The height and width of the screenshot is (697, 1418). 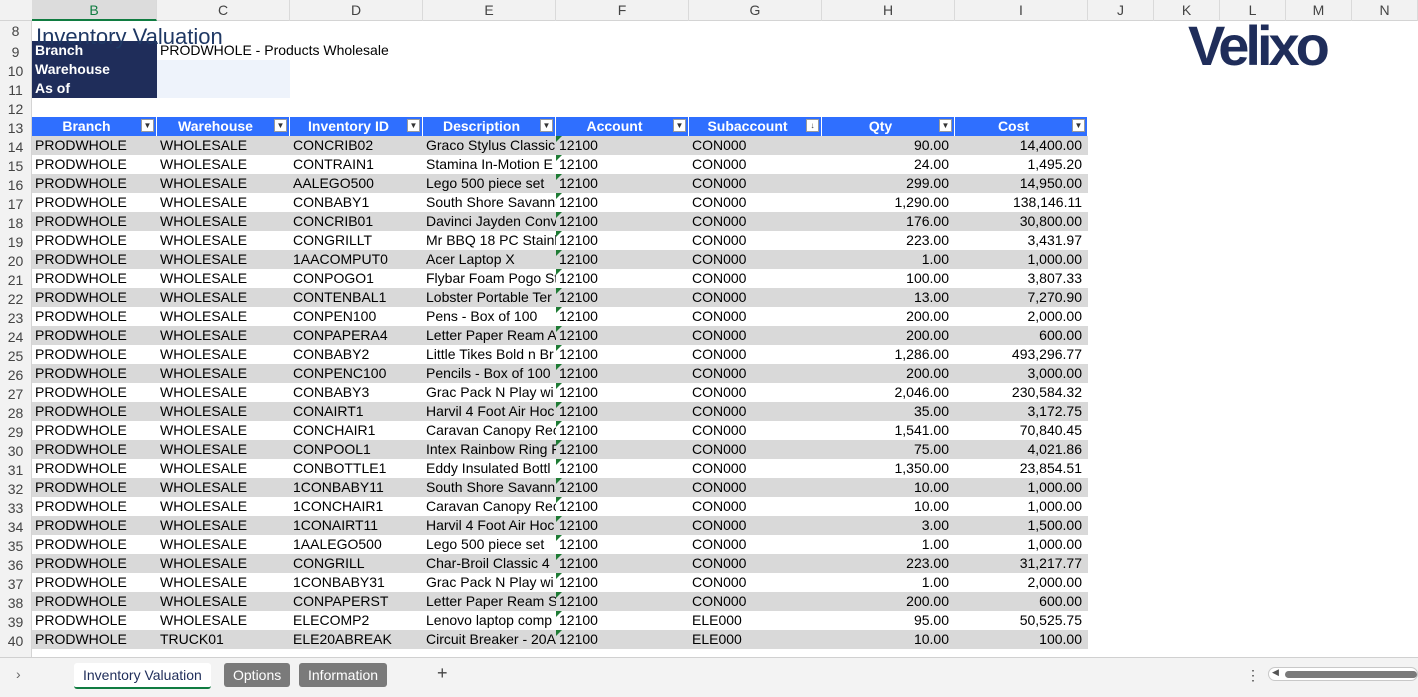 I want to click on table-cell-inventory-id: CONTENBAL1, so click(x=356, y=297).